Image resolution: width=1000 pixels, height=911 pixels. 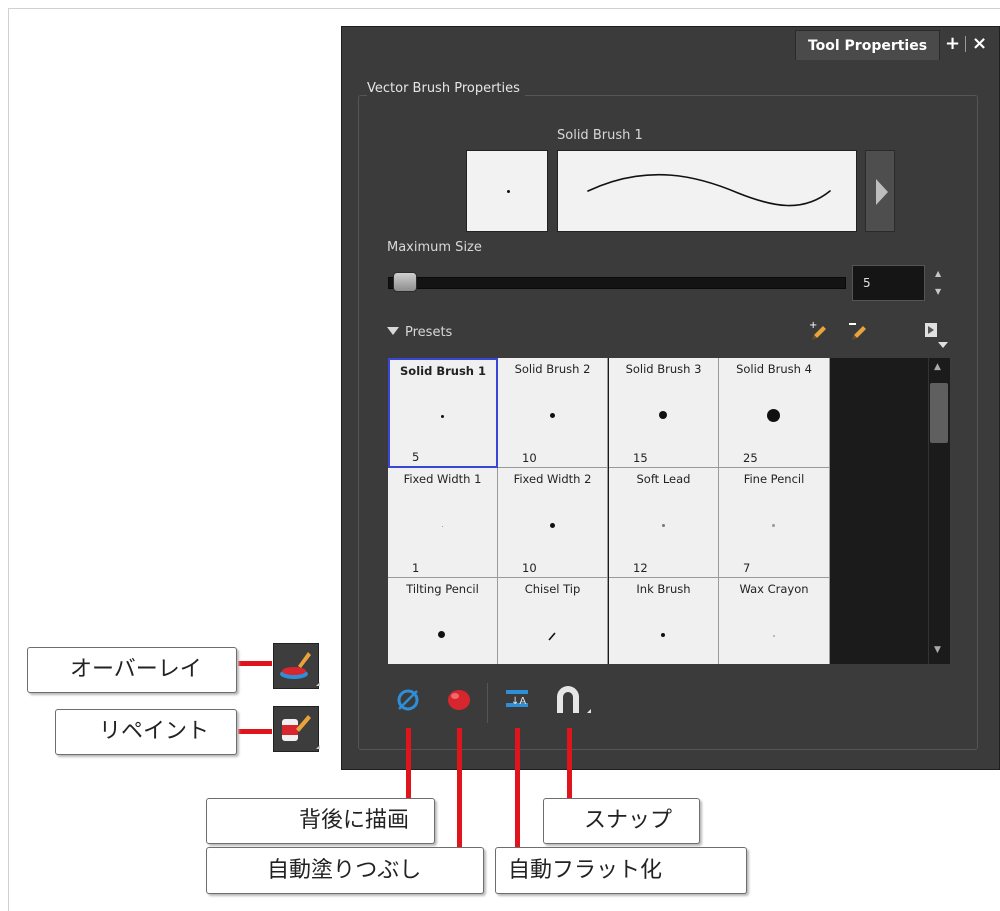 What do you see at coordinates (600, 135) in the screenshot?
I see `brush-name: Solid Brush 1` at bounding box center [600, 135].